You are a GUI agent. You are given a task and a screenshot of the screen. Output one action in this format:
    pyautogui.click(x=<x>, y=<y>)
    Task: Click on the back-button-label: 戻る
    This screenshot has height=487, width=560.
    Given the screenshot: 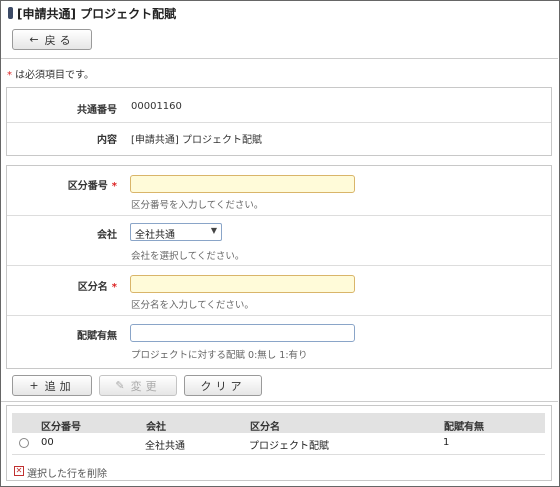 What is the action you would take?
    pyautogui.click(x=59, y=40)
    